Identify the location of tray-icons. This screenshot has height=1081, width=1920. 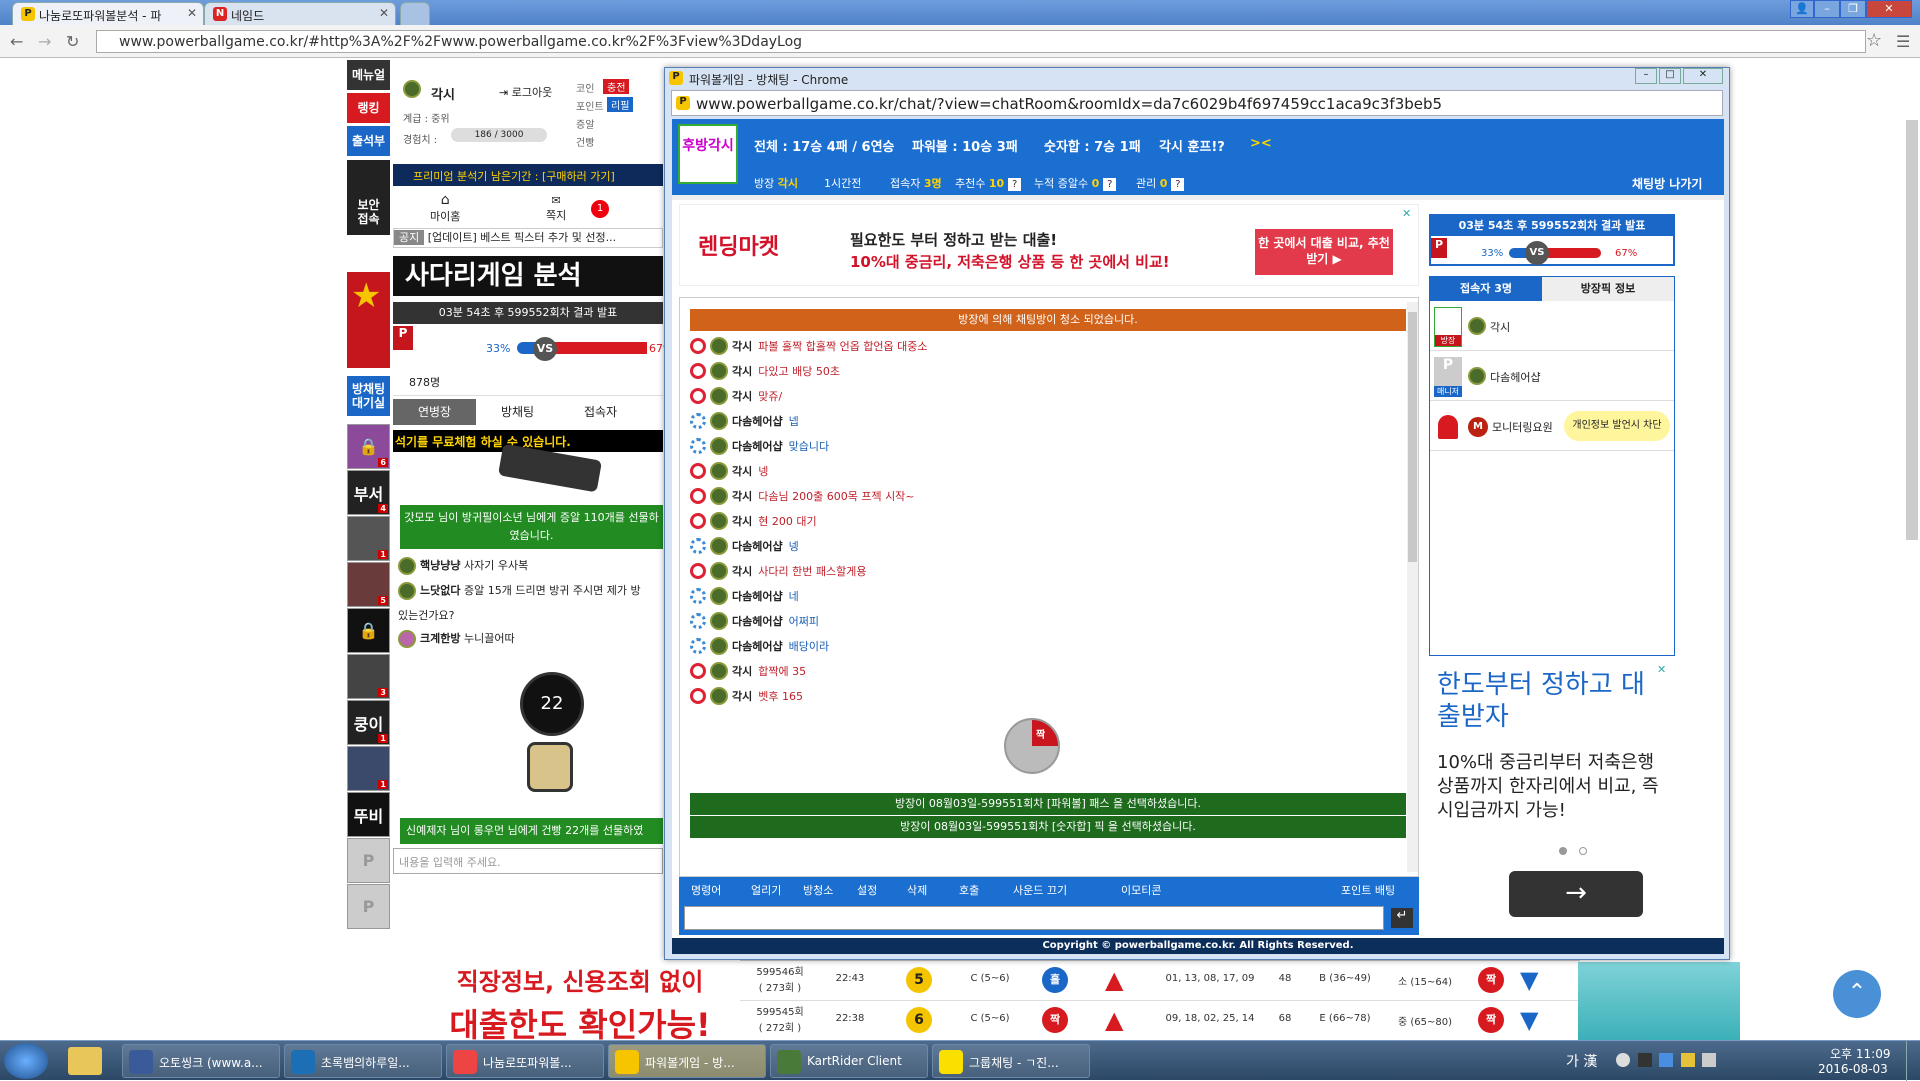
(1671, 1061).